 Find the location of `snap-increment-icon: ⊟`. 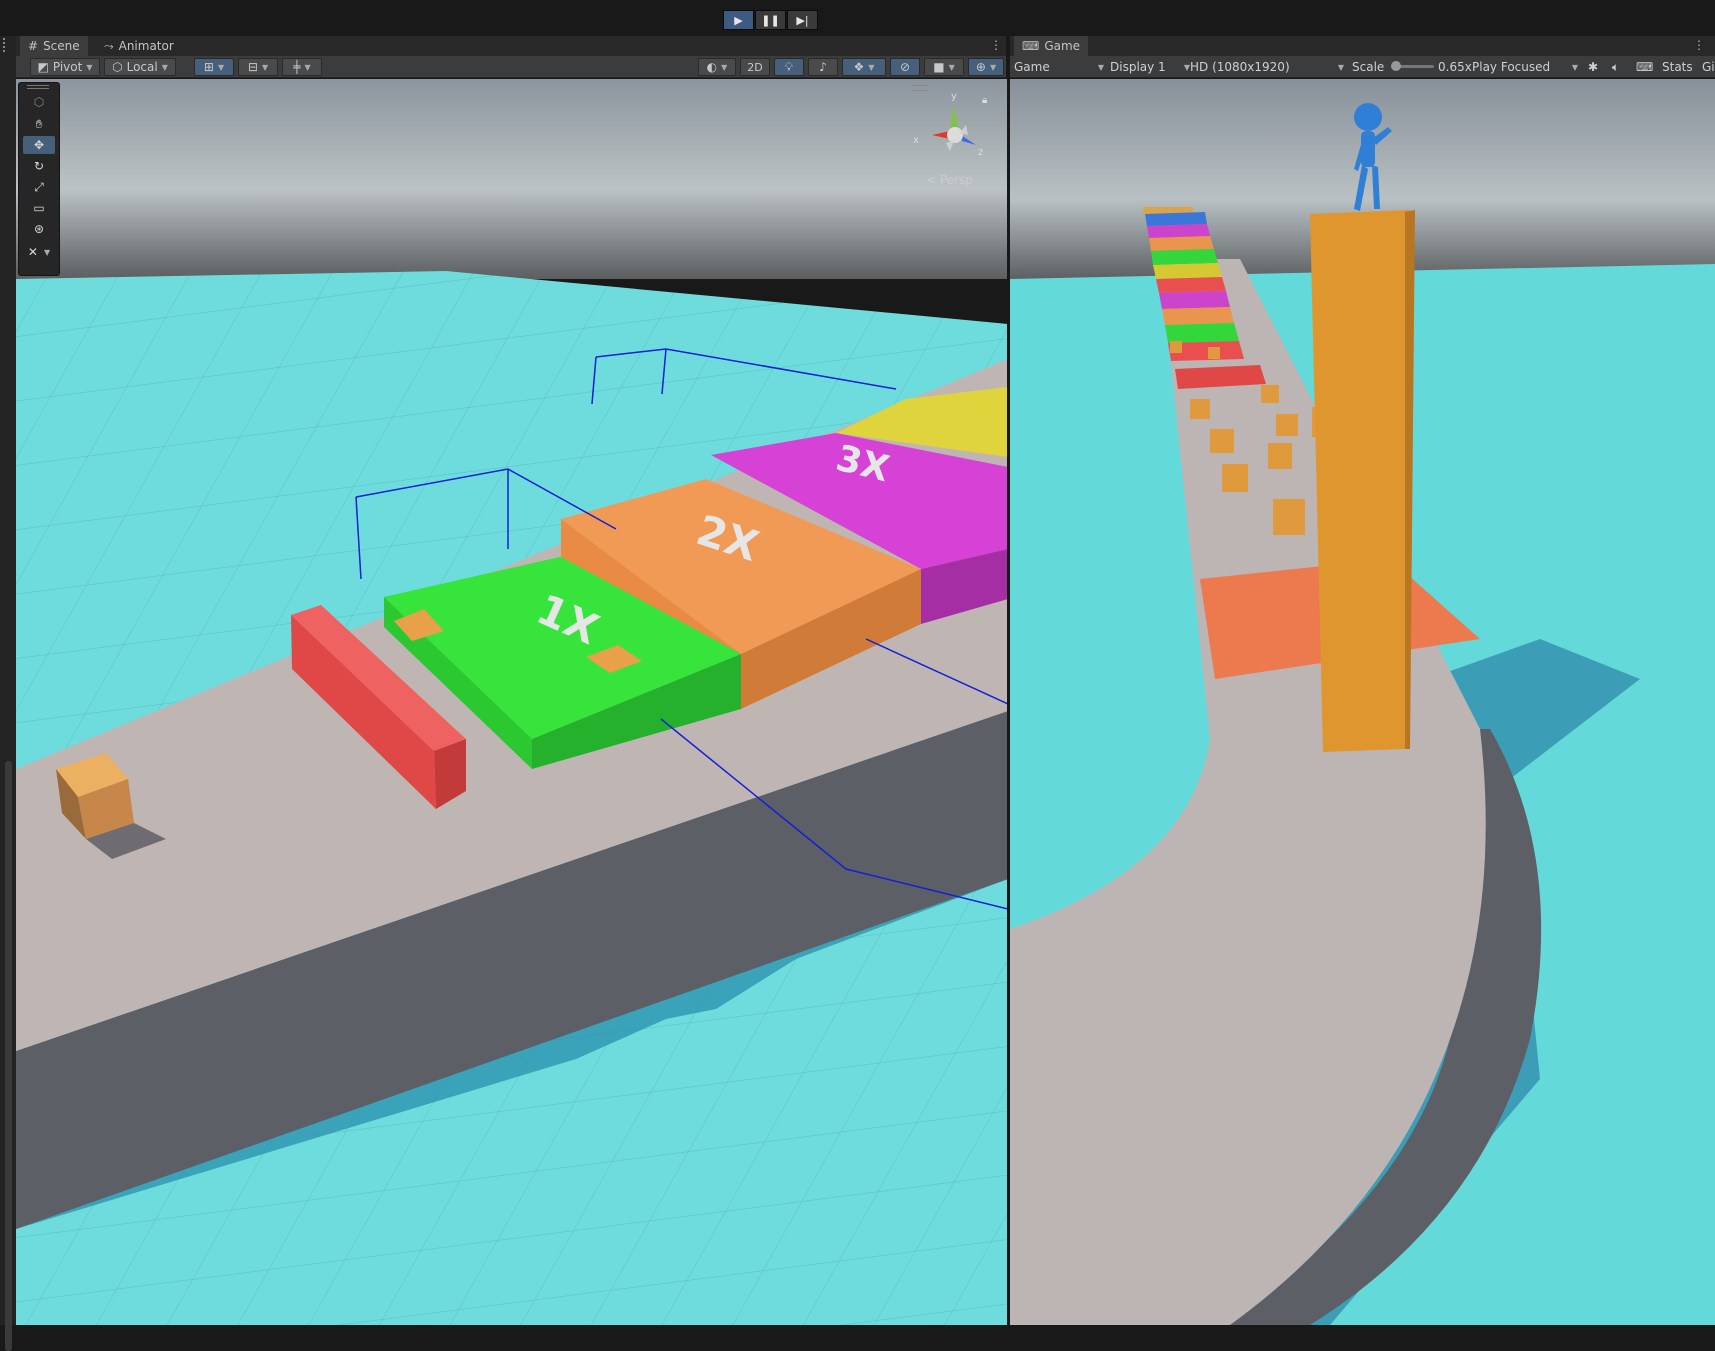

snap-increment-icon: ⊟ is located at coordinates (252, 67).